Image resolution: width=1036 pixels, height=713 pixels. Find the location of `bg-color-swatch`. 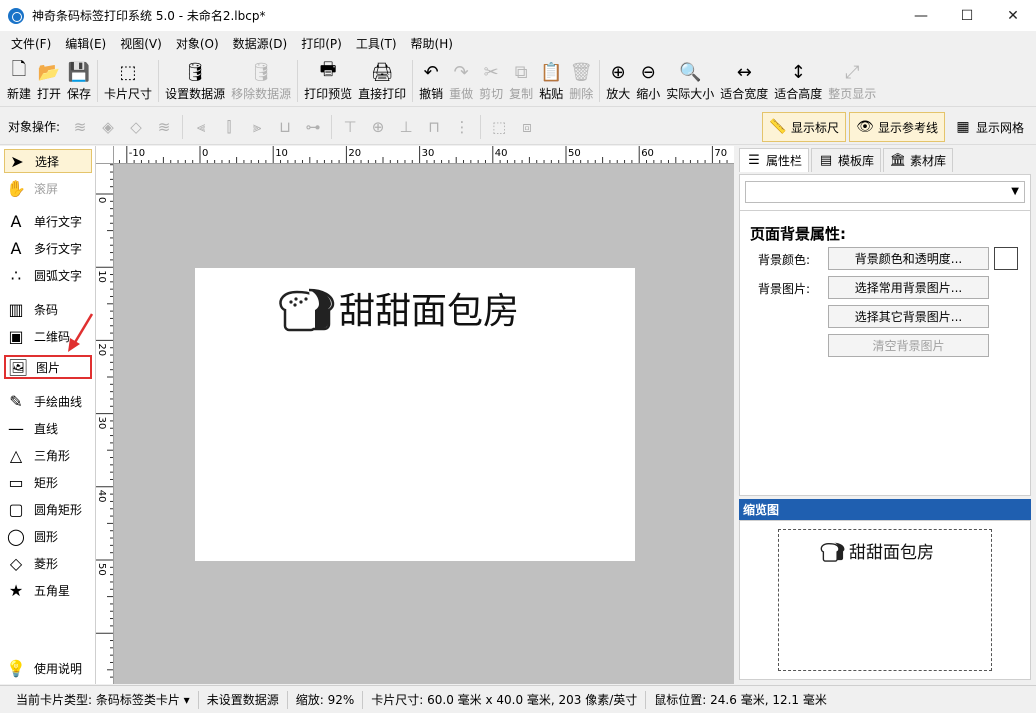

bg-color-swatch is located at coordinates (1006, 258).